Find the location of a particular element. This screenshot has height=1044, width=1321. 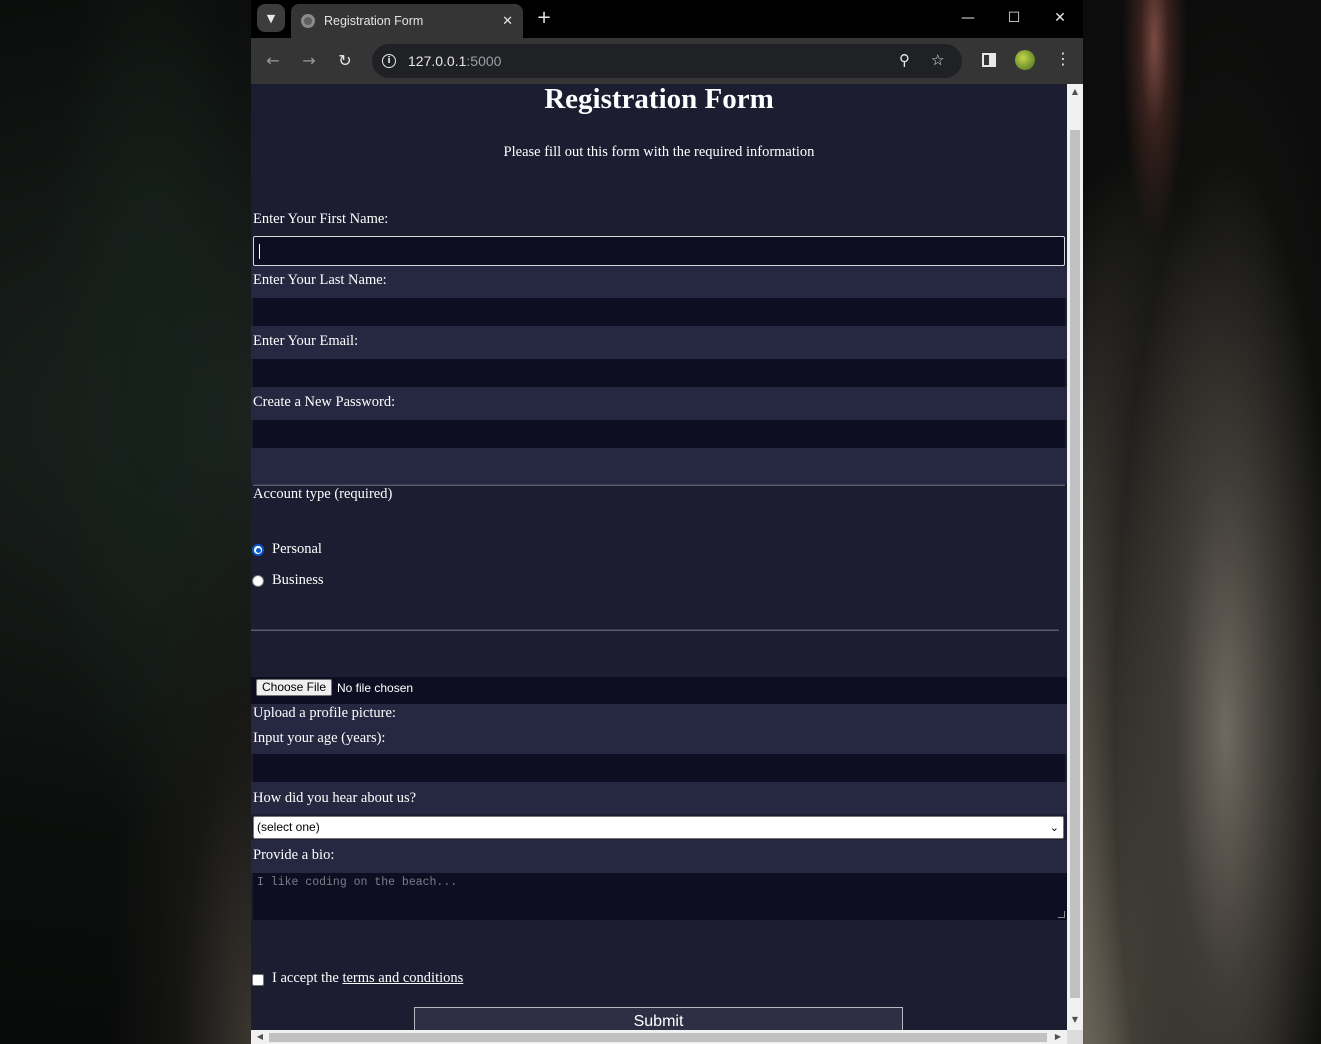

close-window-icon: ✕ is located at coordinates (1060, 18).